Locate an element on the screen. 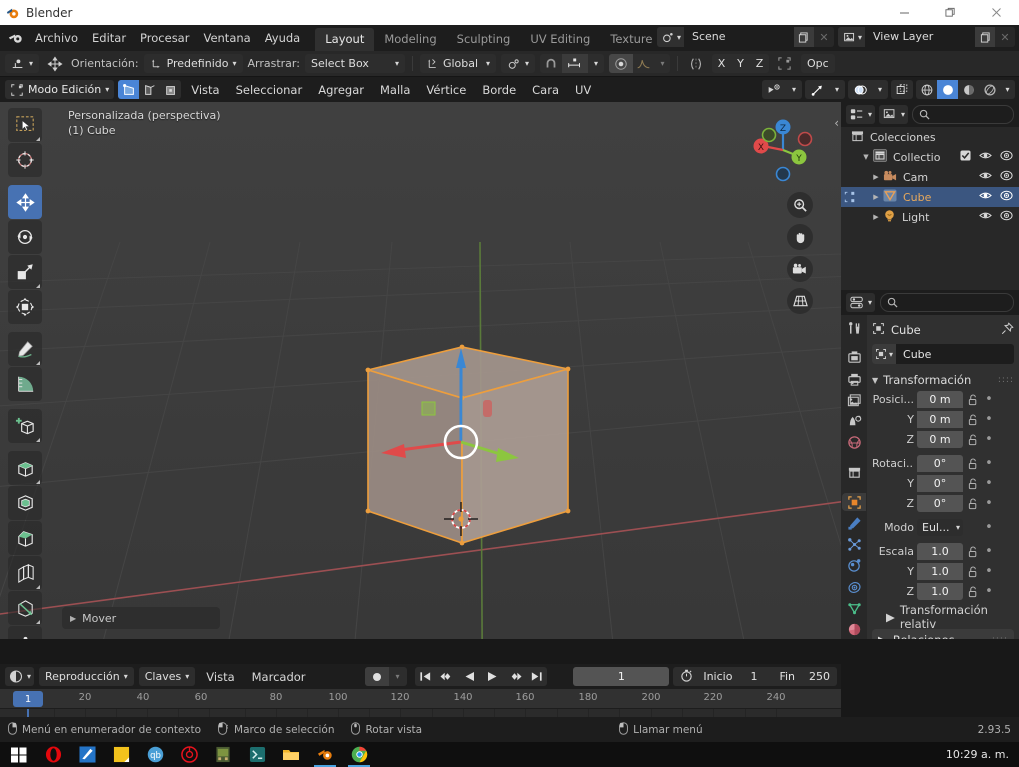 This screenshot has width=1019, height=767. outliner-row-scene-collection: Colecciones is located at coordinates (930, 137).